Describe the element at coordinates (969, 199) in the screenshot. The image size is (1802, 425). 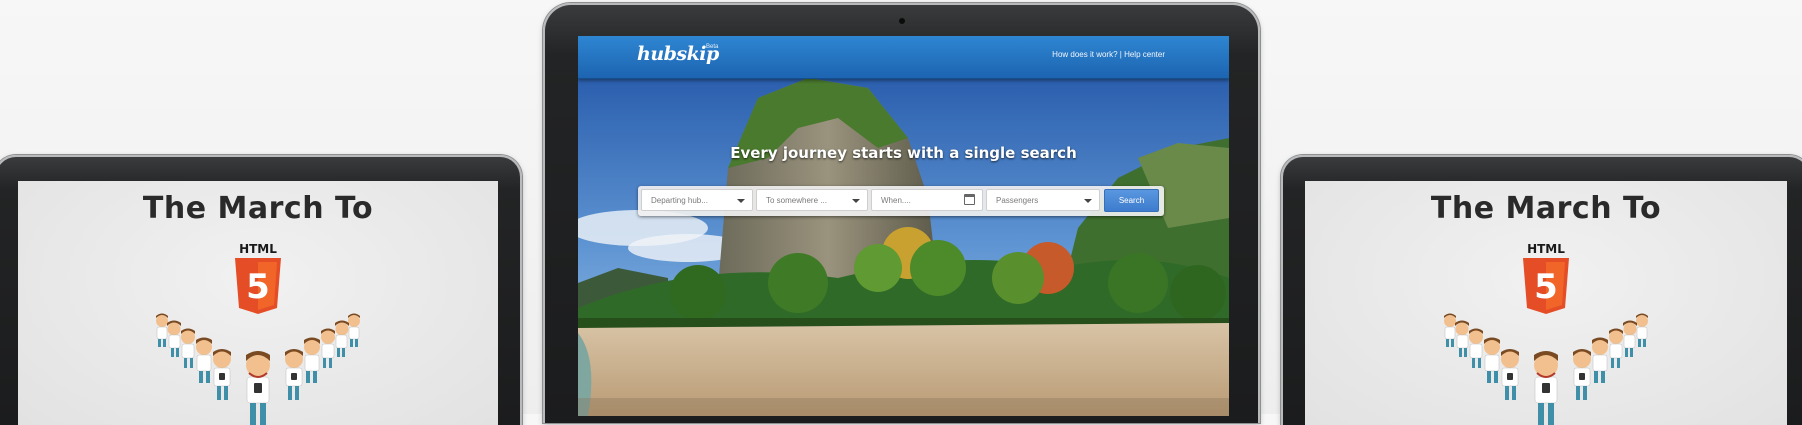
I see `calendar-icon` at that location.